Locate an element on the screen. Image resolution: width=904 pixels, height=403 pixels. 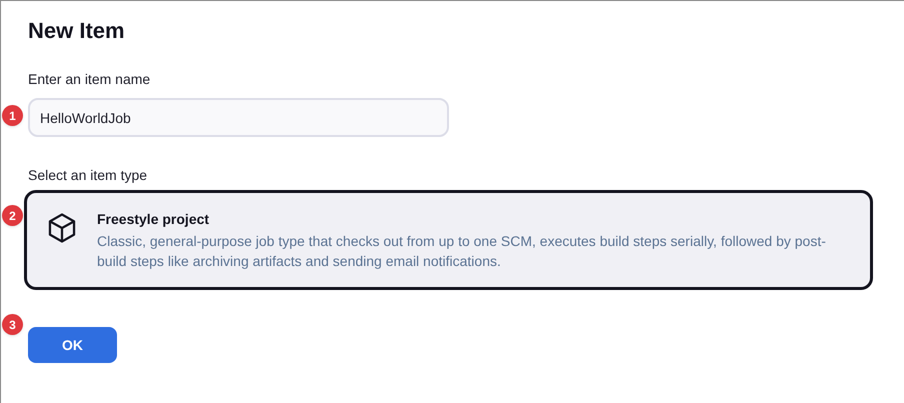
item-name-field: HelloWorldJob is located at coordinates (238, 117).